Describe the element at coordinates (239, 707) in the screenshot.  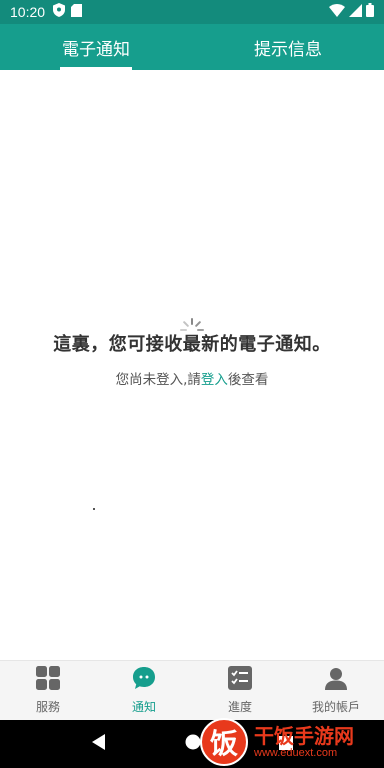
I see `nav-label: 進度` at that location.